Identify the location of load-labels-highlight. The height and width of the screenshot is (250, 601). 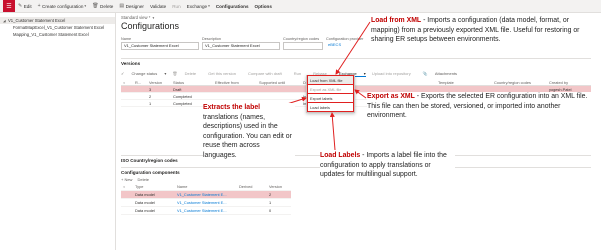
(330, 107).